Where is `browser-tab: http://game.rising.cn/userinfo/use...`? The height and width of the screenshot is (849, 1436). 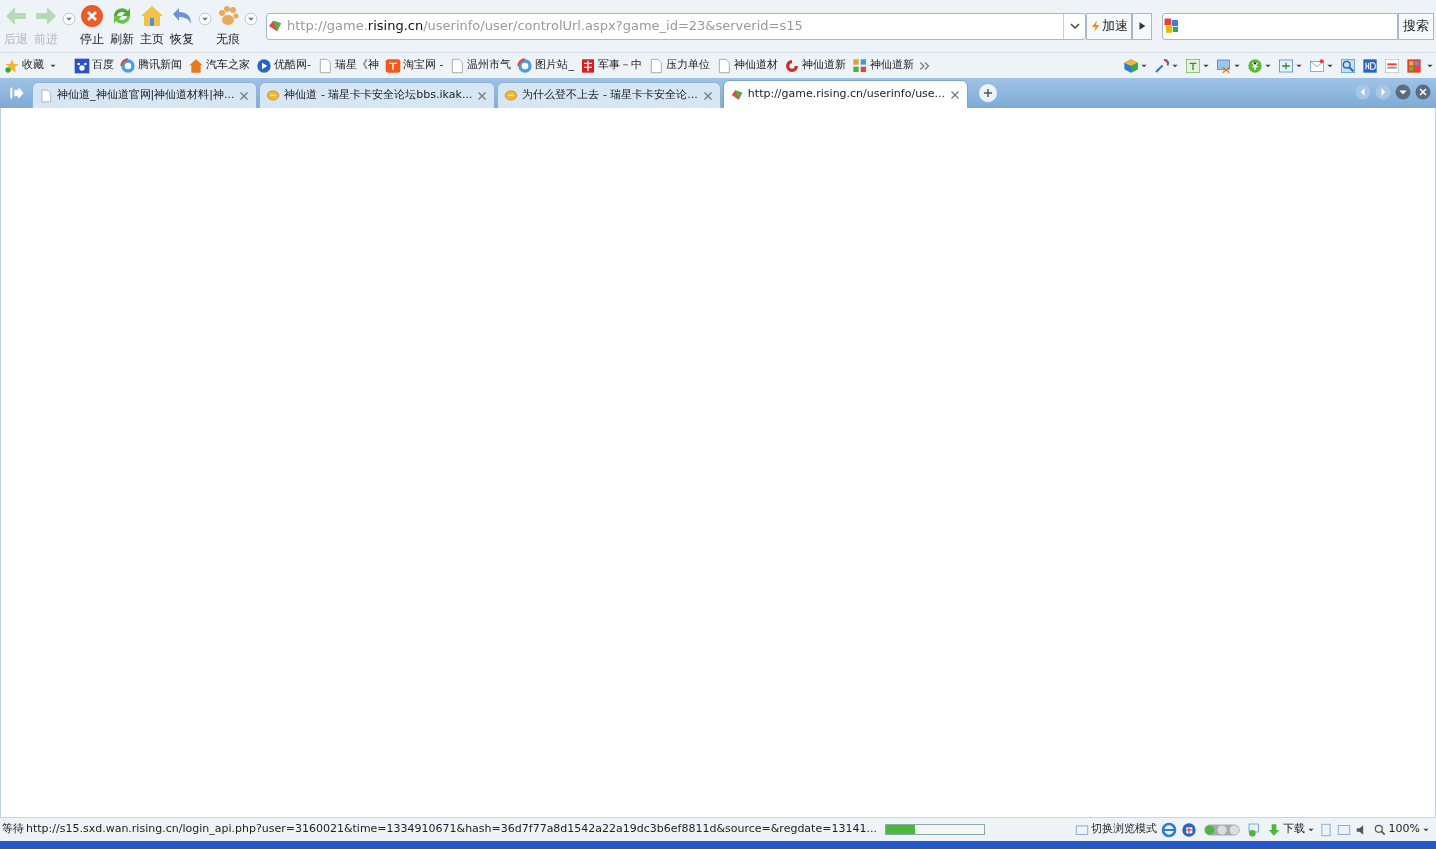
browser-tab: http://game.rising.cn/userinfo/use... is located at coordinates (845, 94).